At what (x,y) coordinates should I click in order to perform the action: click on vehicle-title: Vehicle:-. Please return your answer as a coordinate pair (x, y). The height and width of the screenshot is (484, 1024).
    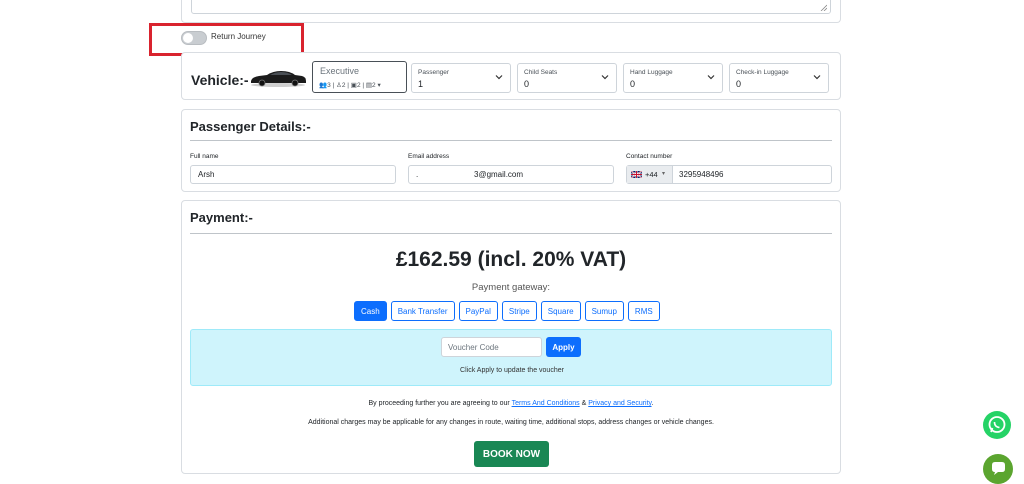
    Looking at the image, I should click on (220, 80).